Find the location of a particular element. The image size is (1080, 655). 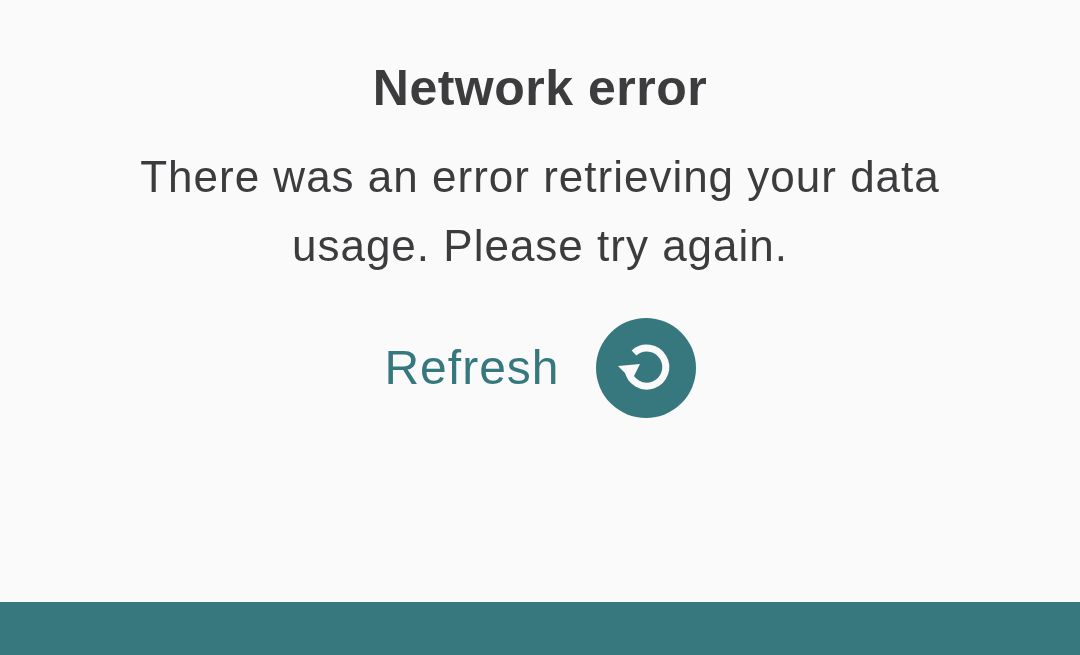

error-title: Network error is located at coordinates (540, 88).